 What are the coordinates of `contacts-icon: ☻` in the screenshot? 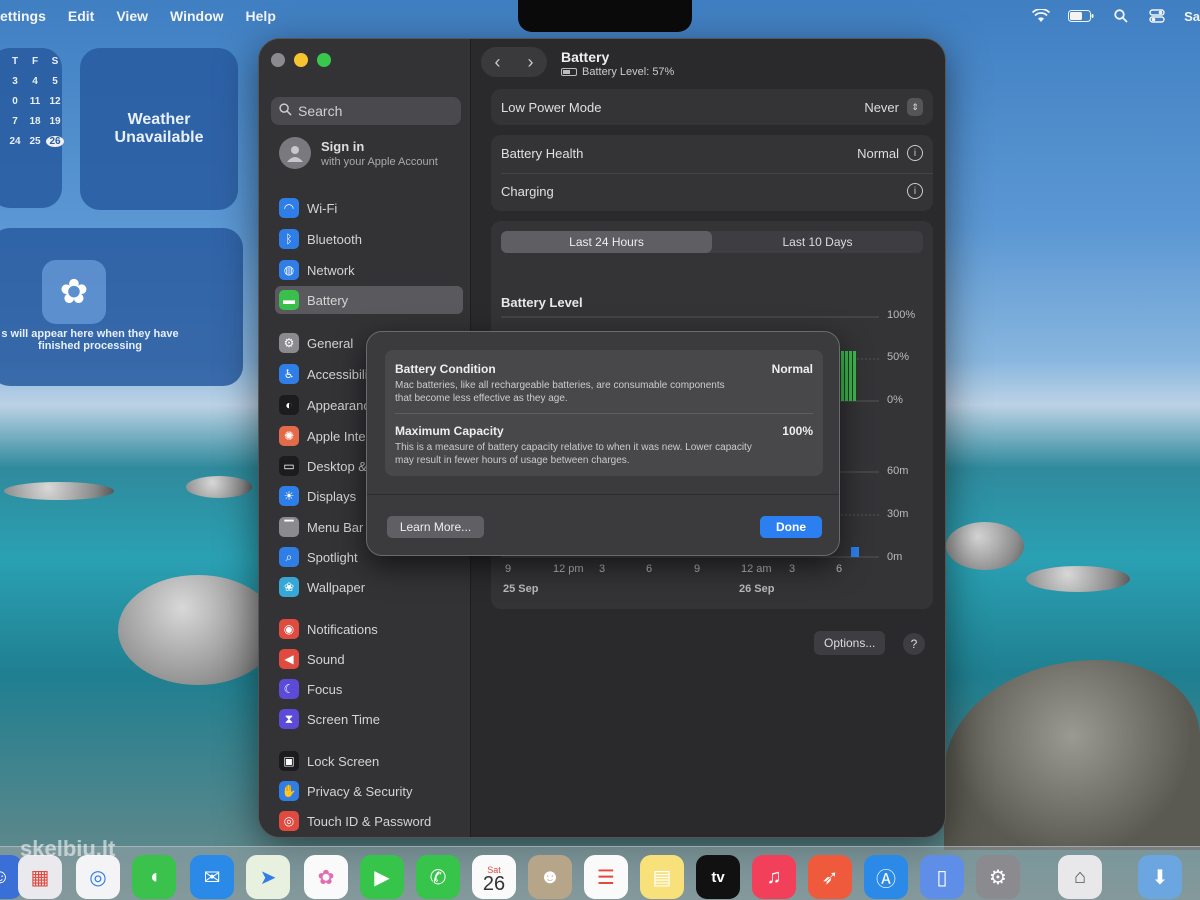 It's located at (550, 877).